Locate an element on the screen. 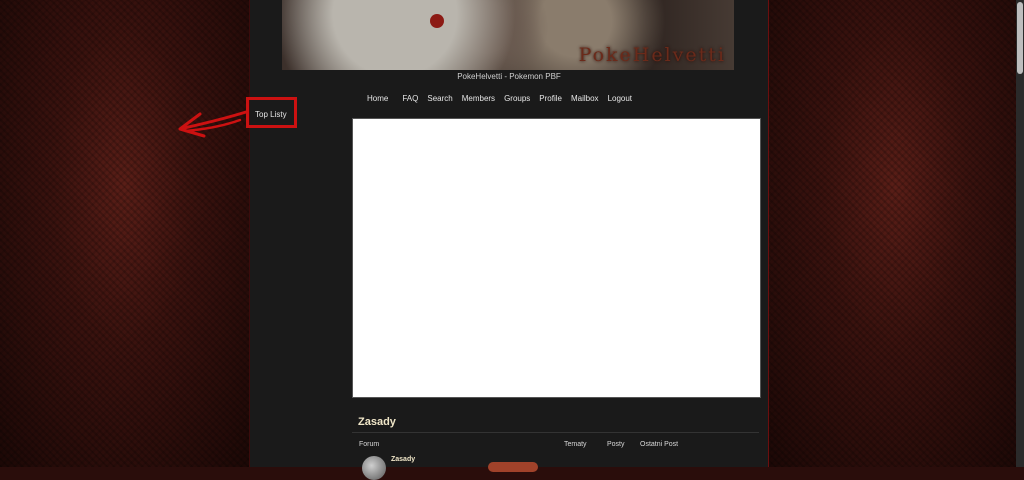 This screenshot has height=480, width=1024. forum-row-avatar is located at coordinates (374, 468).